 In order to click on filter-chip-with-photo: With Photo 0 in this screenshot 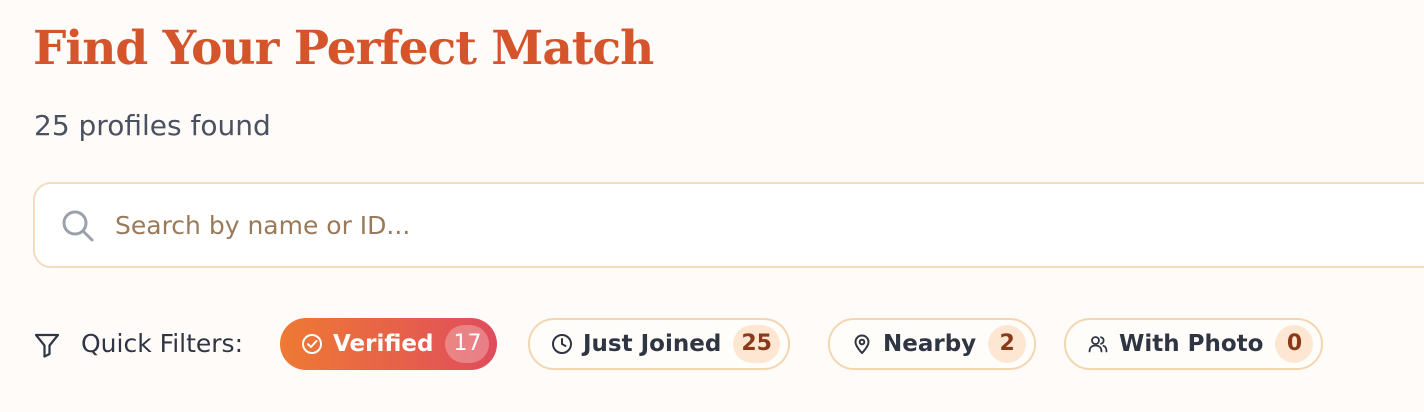, I will do `click(1194, 344)`.